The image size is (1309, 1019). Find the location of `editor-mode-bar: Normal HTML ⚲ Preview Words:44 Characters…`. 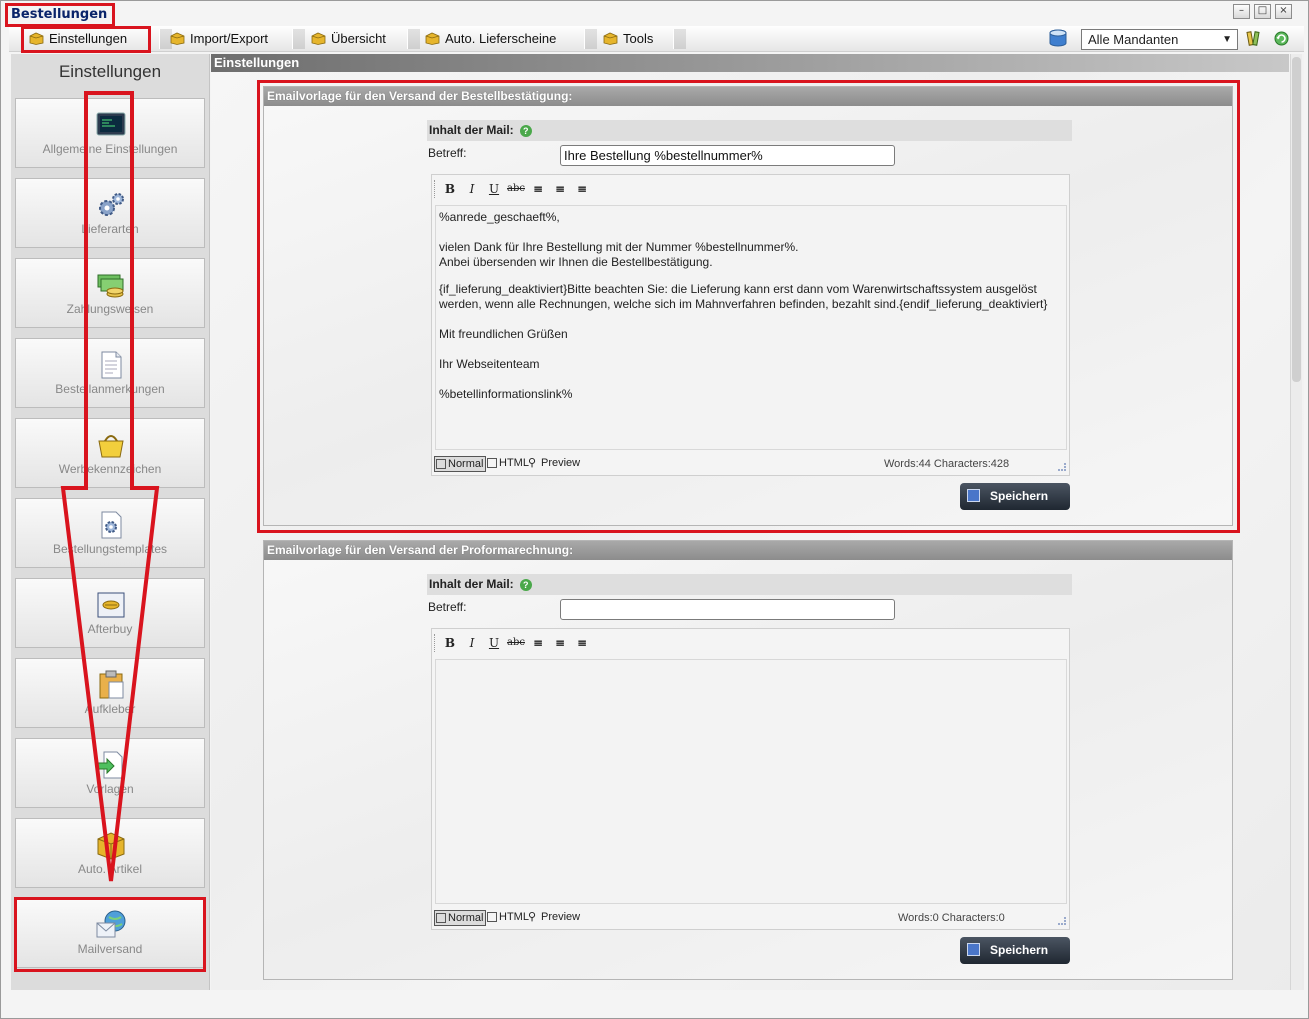

editor-mode-bar: Normal HTML ⚲ Preview Words:44 Characters… is located at coordinates (750, 463).